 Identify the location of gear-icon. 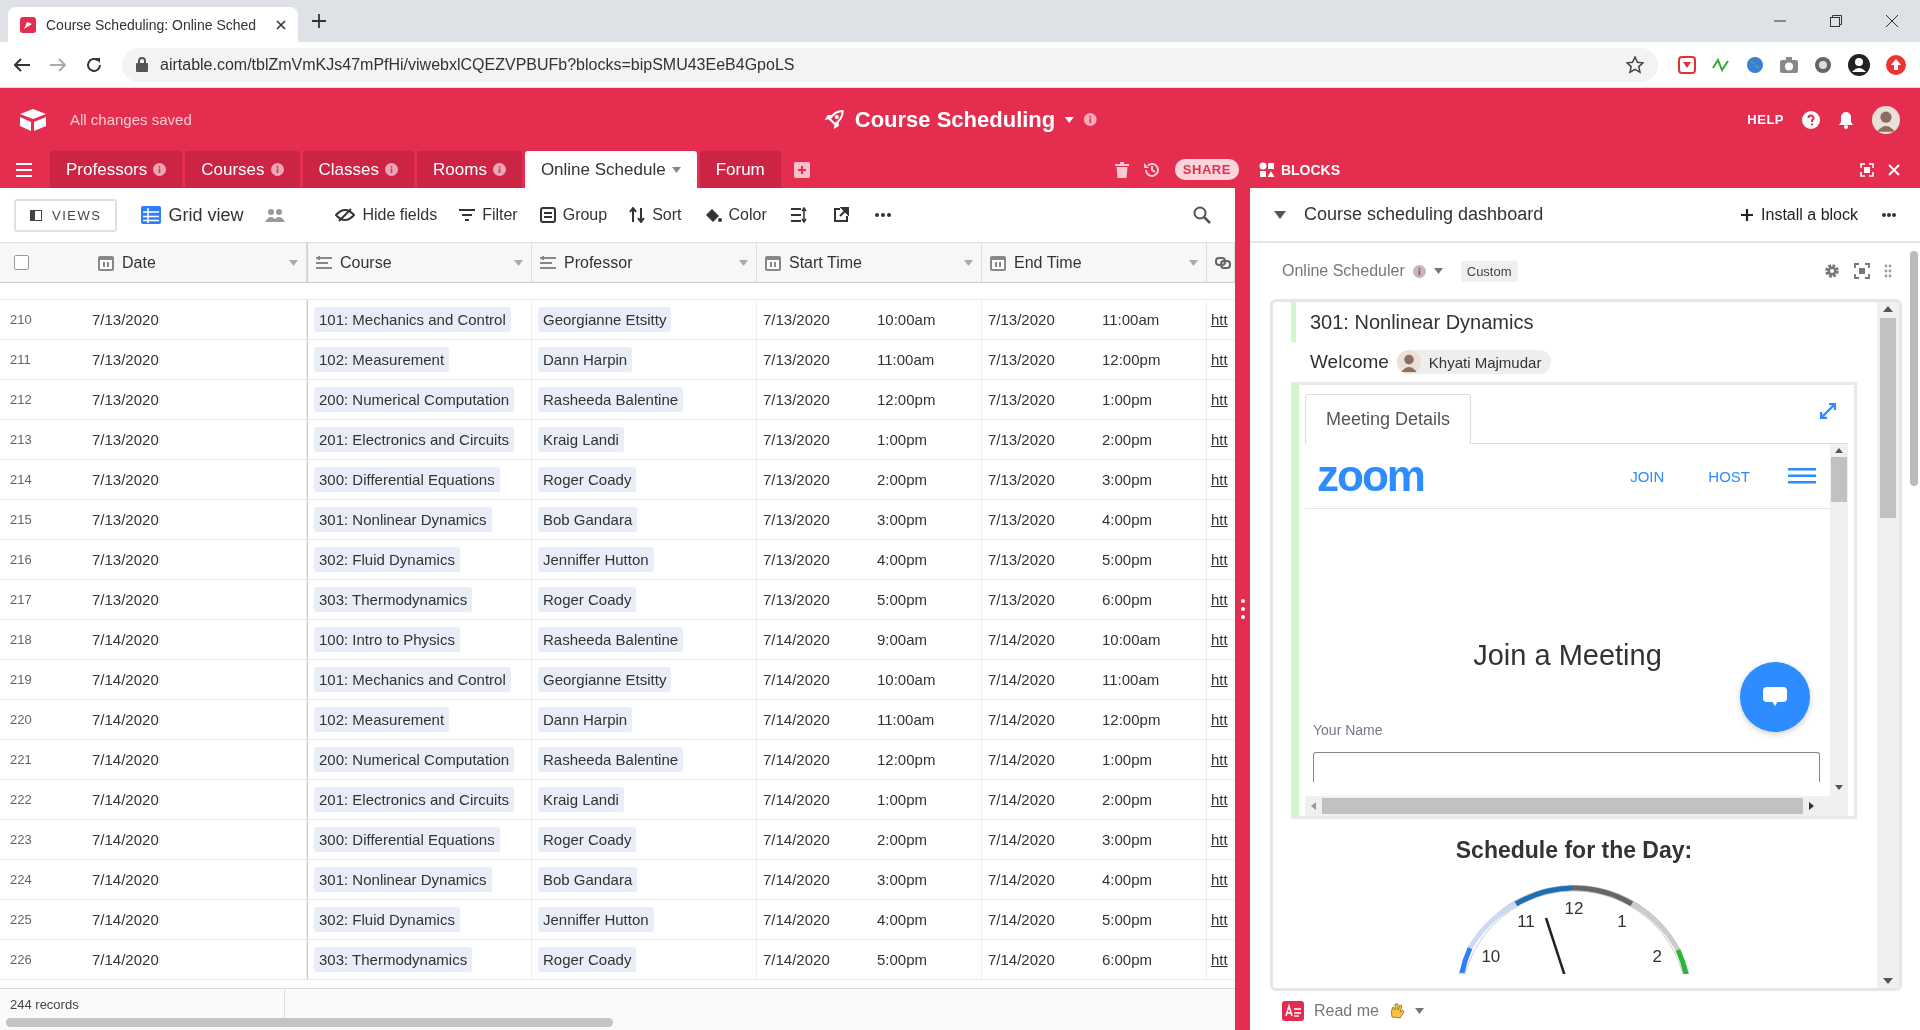
(1832, 271).